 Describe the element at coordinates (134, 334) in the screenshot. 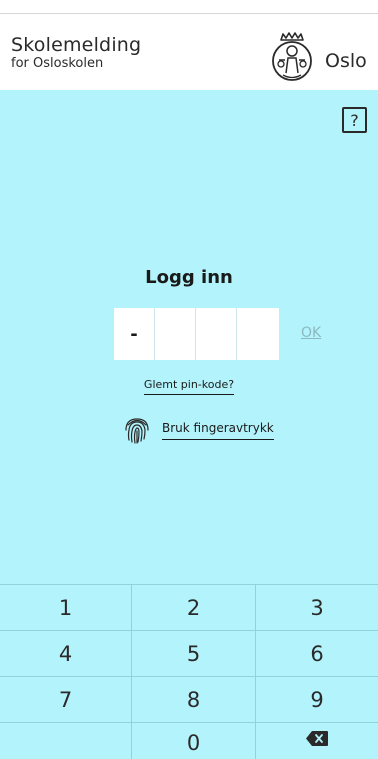

I see `pin-digit-1: -` at that location.